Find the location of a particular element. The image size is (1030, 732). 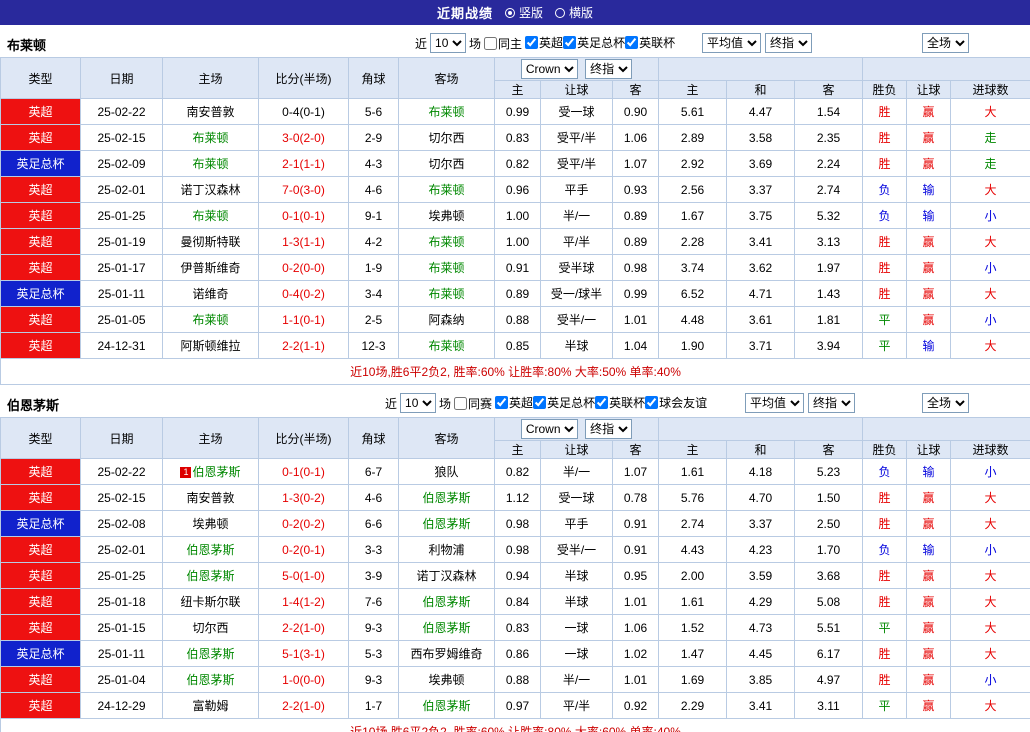

score: 0-1(0-1) is located at coordinates (303, 471).